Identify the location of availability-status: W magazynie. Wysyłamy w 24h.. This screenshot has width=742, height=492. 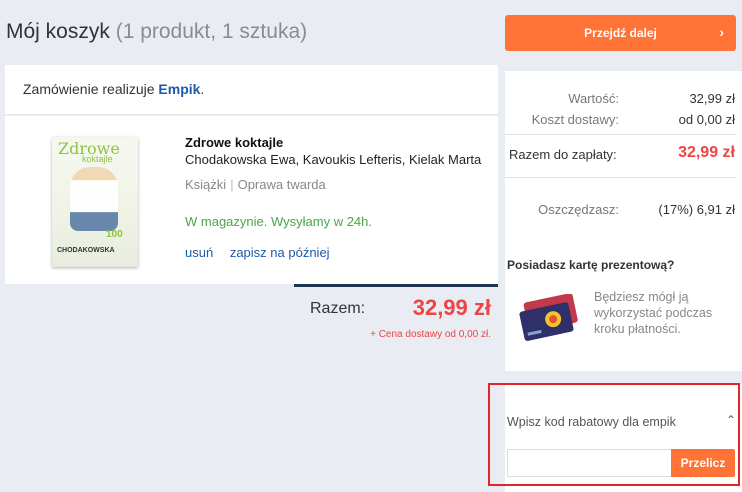
(278, 221).